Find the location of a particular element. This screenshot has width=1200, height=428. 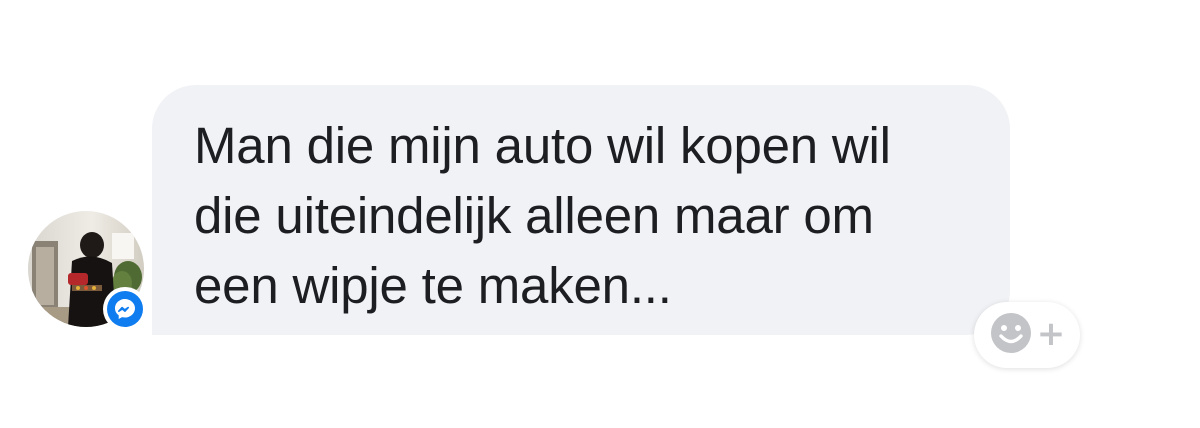

add-reaction-button: + is located at coordinates (1027, 335).